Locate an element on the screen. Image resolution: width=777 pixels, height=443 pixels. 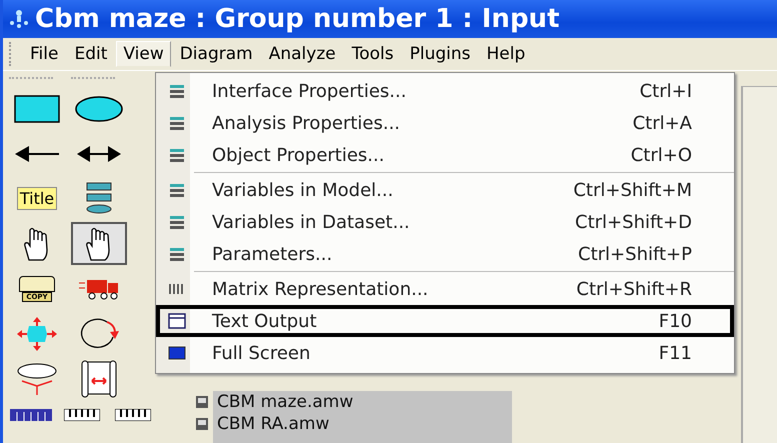
menu-item: Tools is located at coordinates (372, 54).